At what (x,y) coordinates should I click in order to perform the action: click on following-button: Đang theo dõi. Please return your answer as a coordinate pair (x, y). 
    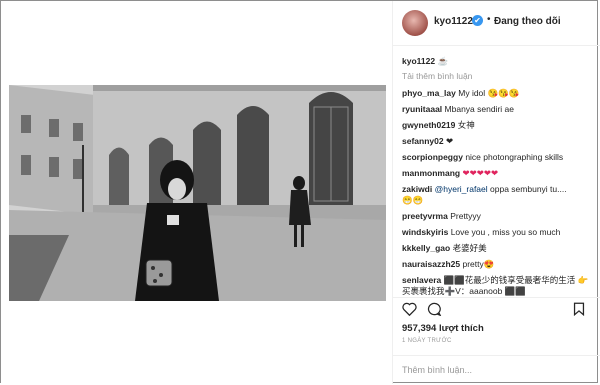
    Looking at the image, I should click on (527, 21).